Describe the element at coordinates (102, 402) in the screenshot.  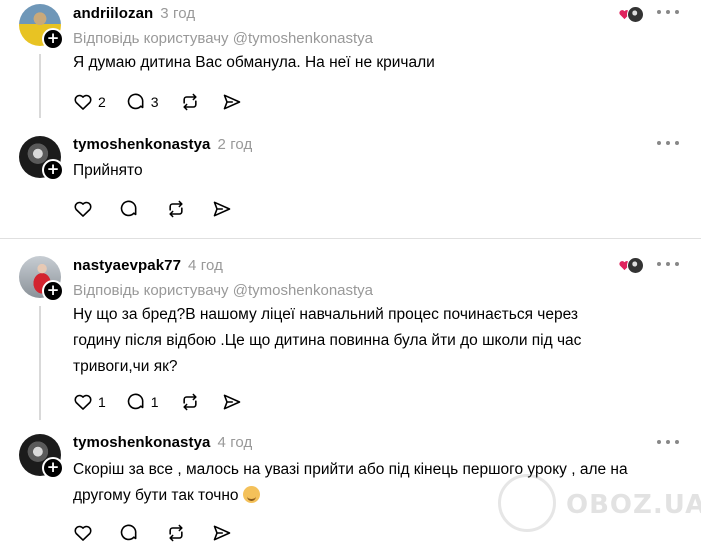
I see `like-count: 1` at that location.